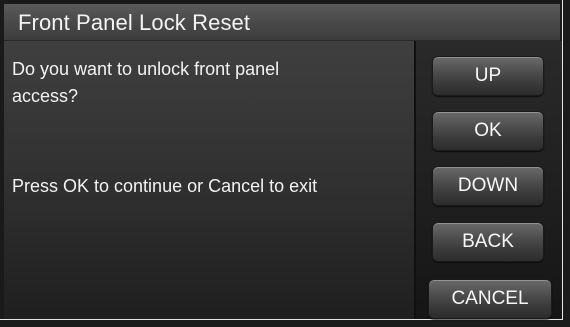  What do you see at coordinates (488, 242) in the screenshot?
I see `back-button: BACK` at bounding box center [488, 242].